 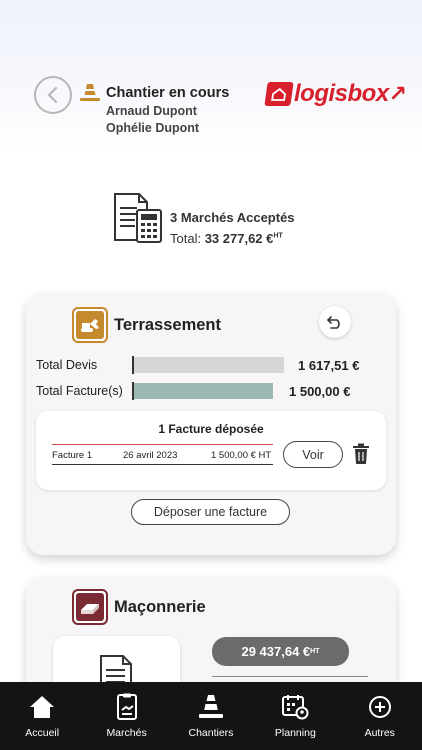 I want to click on deposit-invoice-button: Déposer une facture, so click(x=210, y=512).